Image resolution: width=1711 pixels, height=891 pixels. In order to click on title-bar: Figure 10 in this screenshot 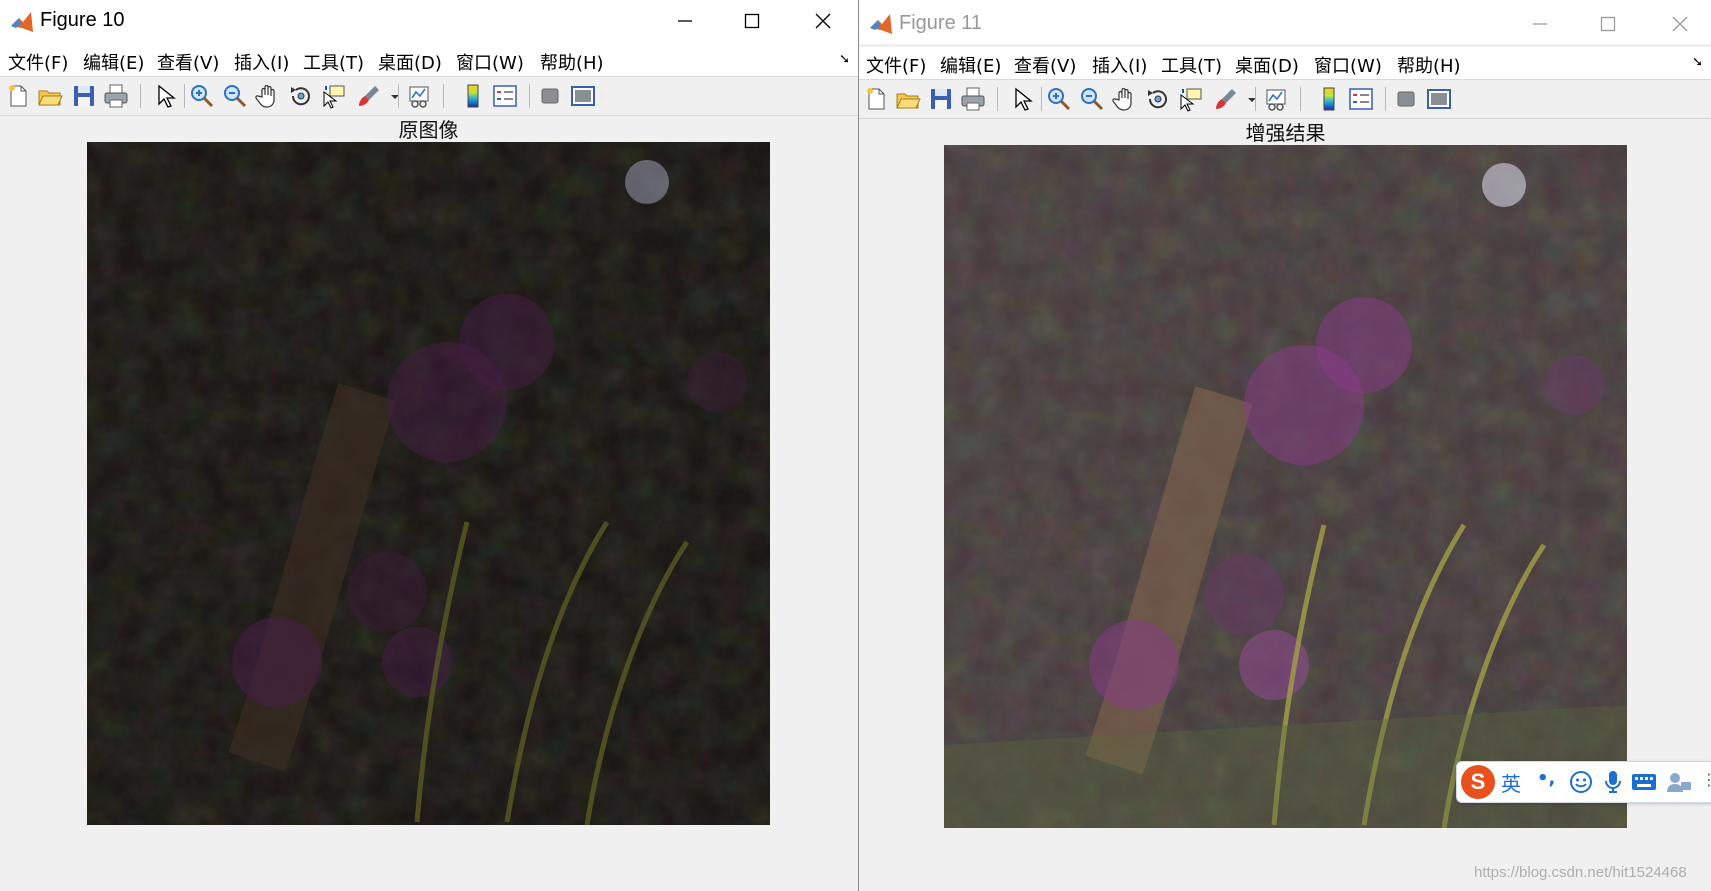, I will do `click(429, 22)`.